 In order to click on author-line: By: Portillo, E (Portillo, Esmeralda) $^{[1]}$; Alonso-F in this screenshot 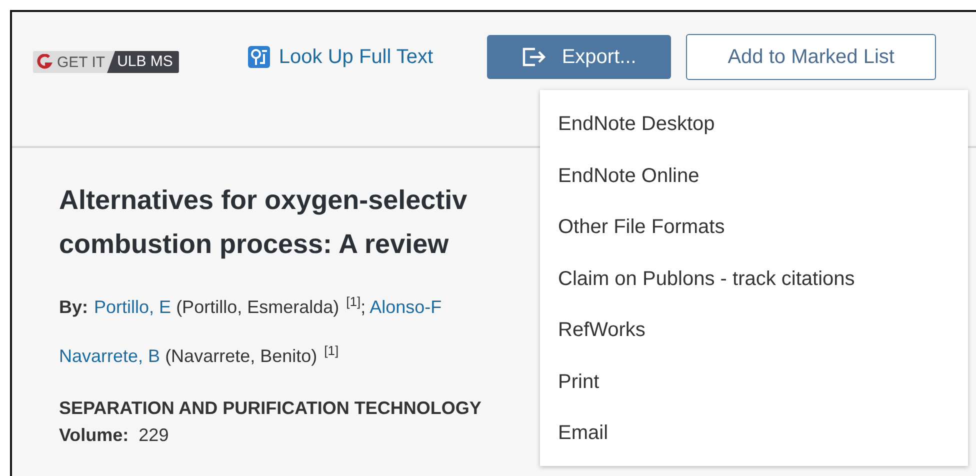, I will do `click(250, 306)`.